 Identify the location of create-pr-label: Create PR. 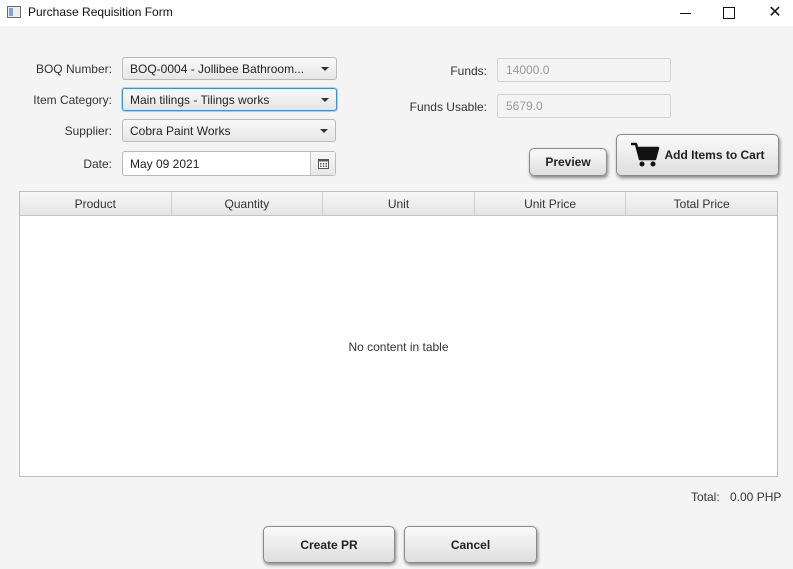
(329, 544).